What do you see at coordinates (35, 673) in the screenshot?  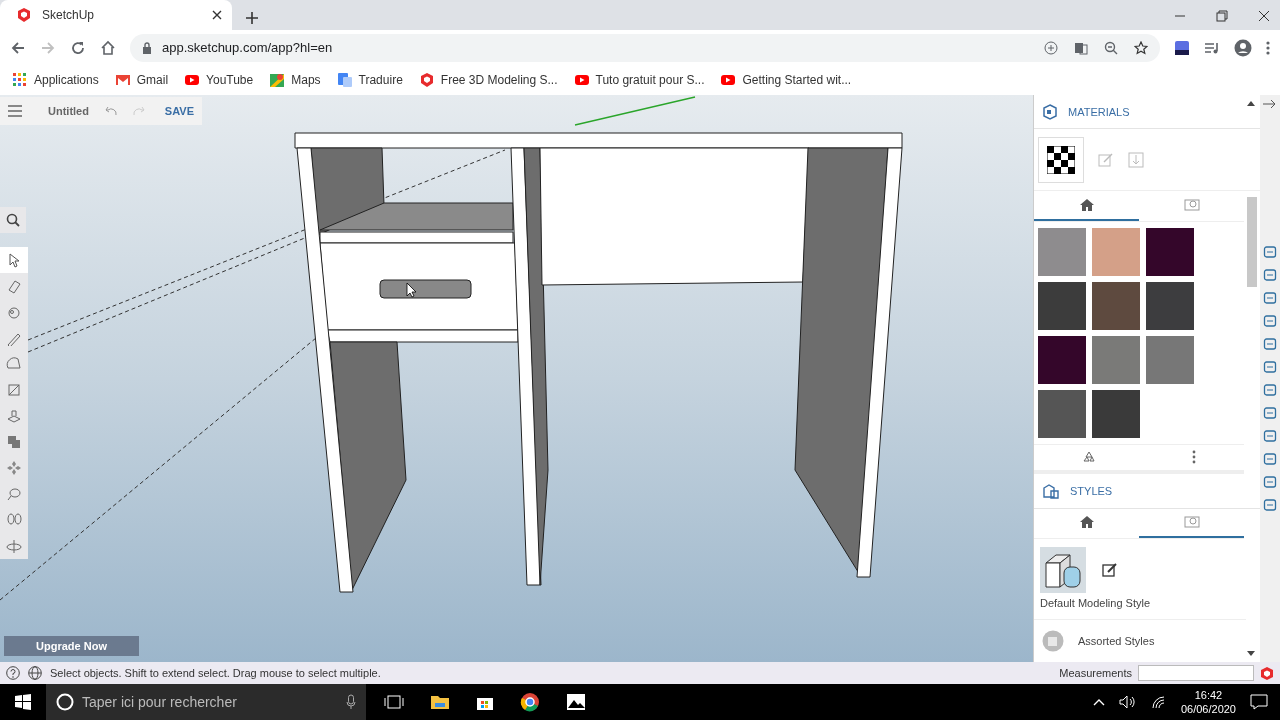 I see `globe-icon` at bounding box center [35, 673].